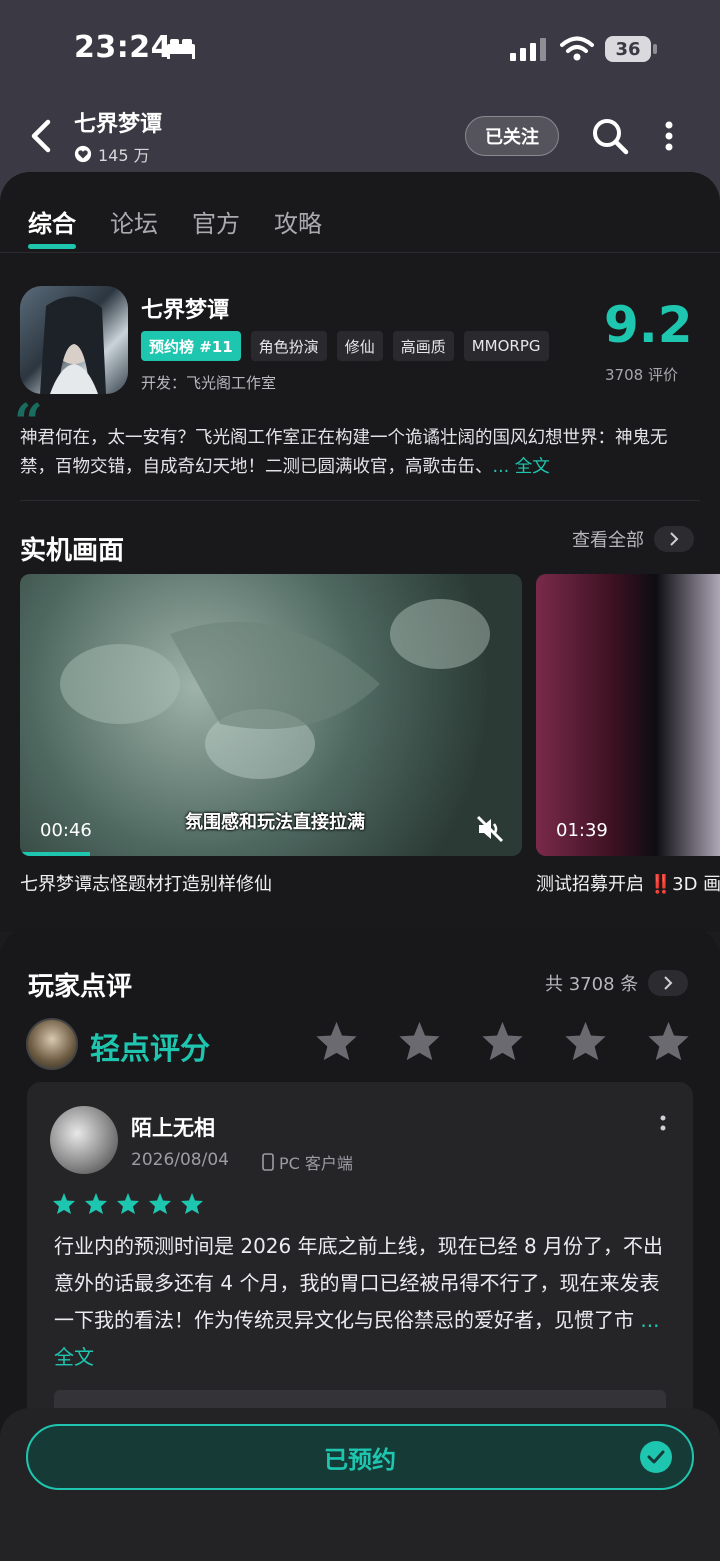 This screenshot has height=1561, width=720. I want to click on review-date: 2026/08/04, so click(180, 1160).